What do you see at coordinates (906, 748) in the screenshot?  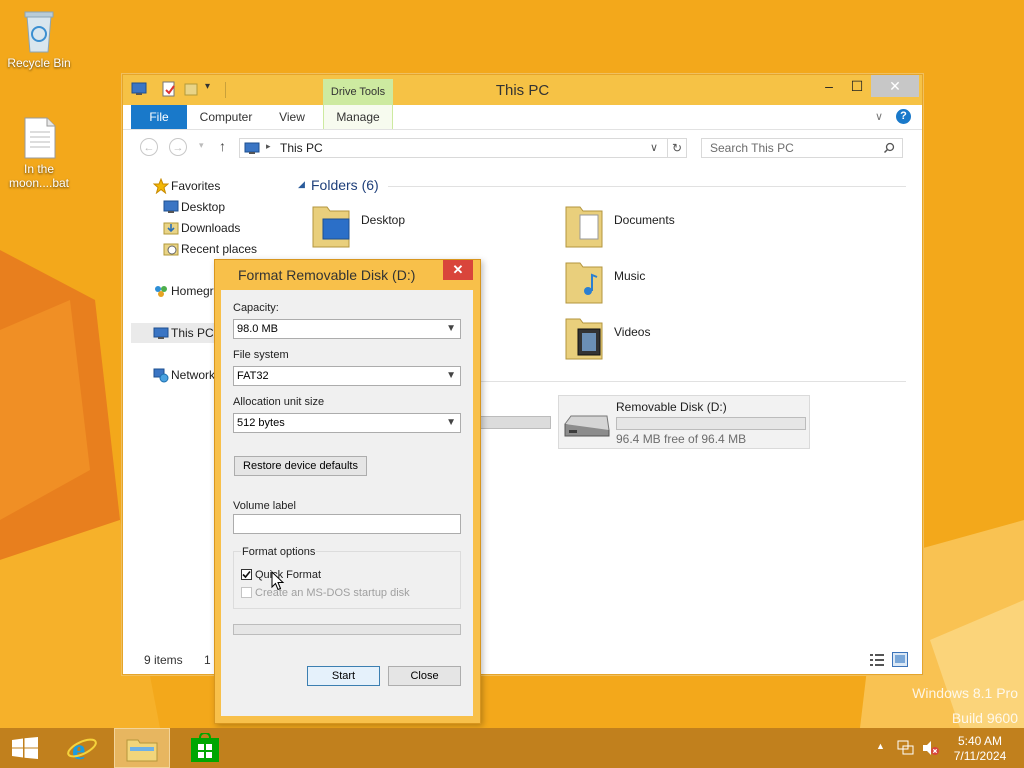 I see `network-tray-icon` at bounding box center [906, 748].